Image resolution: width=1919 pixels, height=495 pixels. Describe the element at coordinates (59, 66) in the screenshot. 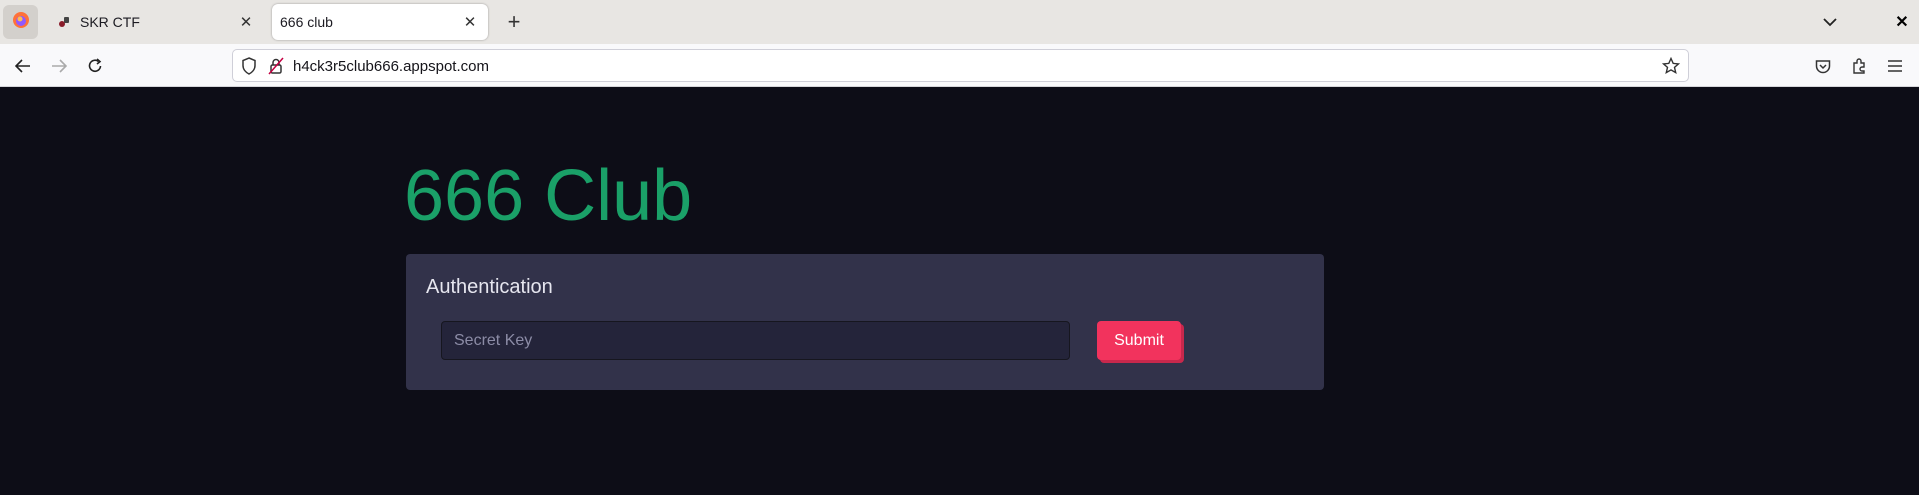

I see `forward-arrow-icon` at that location.